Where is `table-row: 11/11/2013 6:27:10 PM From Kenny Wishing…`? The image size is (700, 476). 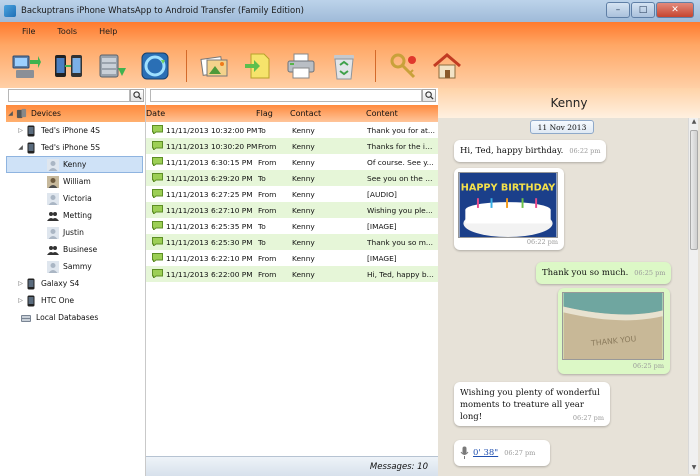 table-row: 11/11/2013 6:27:10 PM From Kenny Wishing… is located at coordinates (292, 210).